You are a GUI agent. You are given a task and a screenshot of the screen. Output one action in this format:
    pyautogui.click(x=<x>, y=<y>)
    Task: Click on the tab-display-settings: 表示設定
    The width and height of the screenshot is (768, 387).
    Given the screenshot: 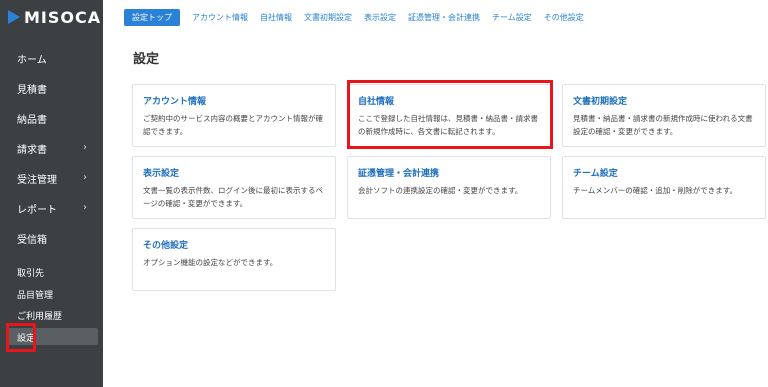 What is the action you would take?
    pyautogui.click(x=380, y=17)
    